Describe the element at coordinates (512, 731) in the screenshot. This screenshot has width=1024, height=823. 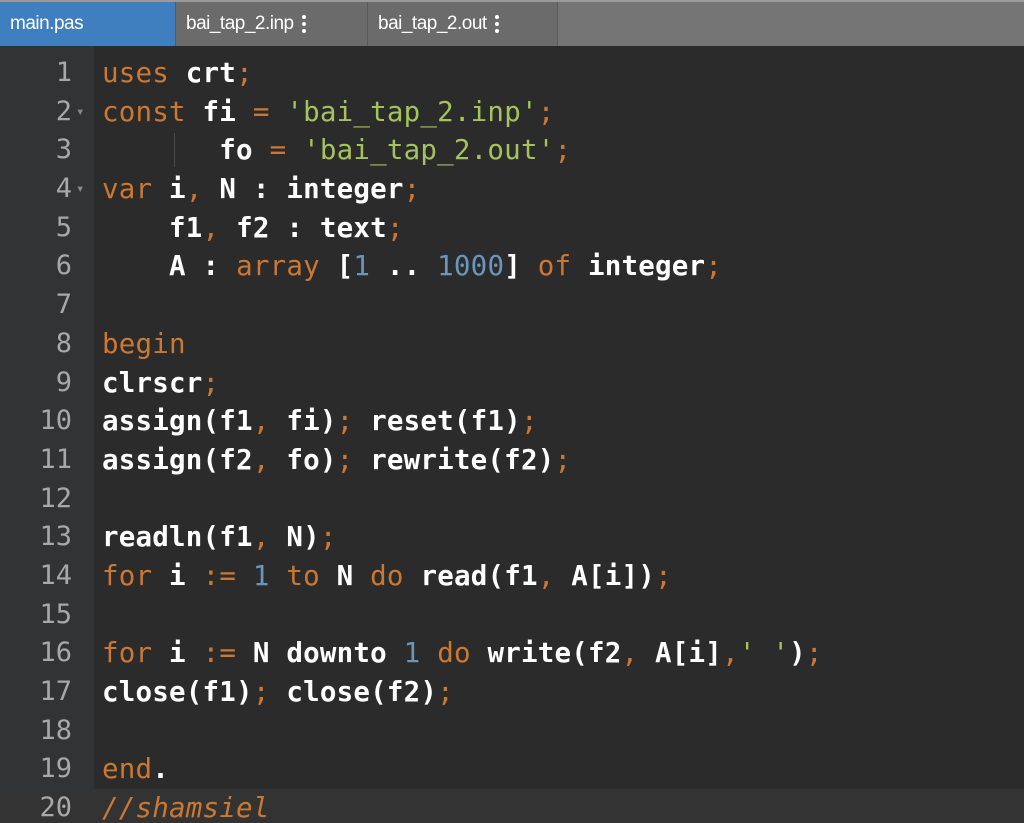
I see `code-line: 18` at that location.